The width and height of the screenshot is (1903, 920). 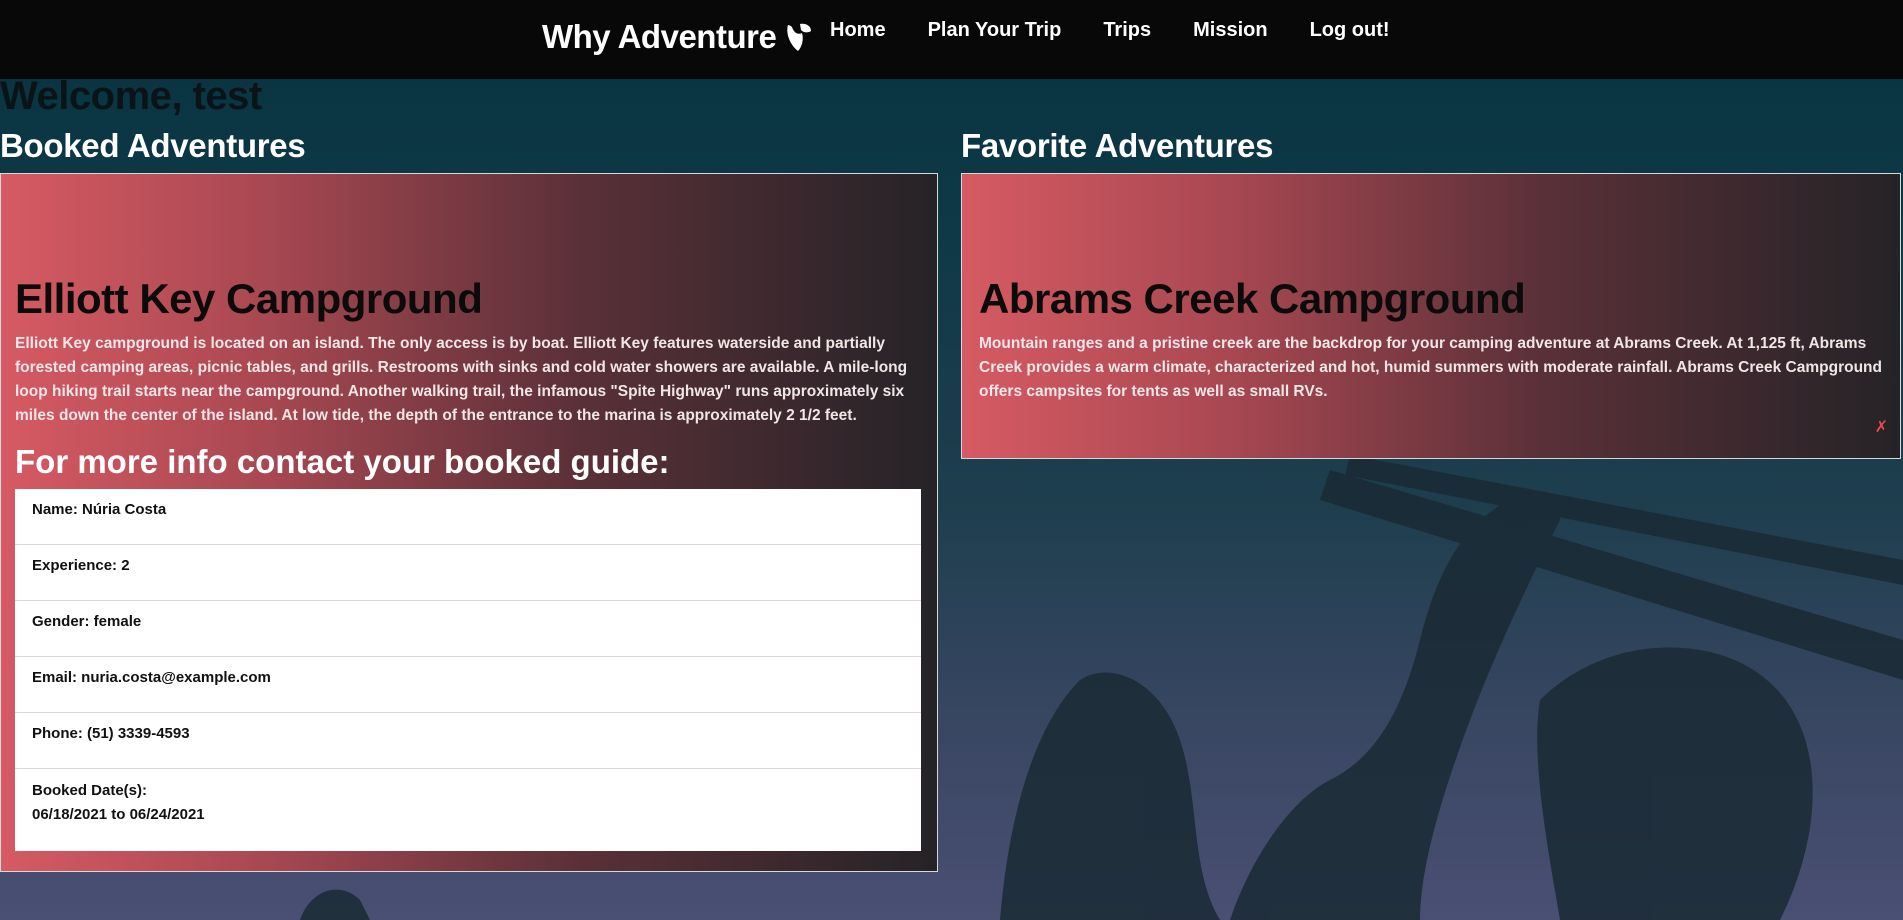 What do you see at coordinates (468, 629) in the screenshot?
I see `guide-gender: Gender: female` at bounding box center [468, 629].